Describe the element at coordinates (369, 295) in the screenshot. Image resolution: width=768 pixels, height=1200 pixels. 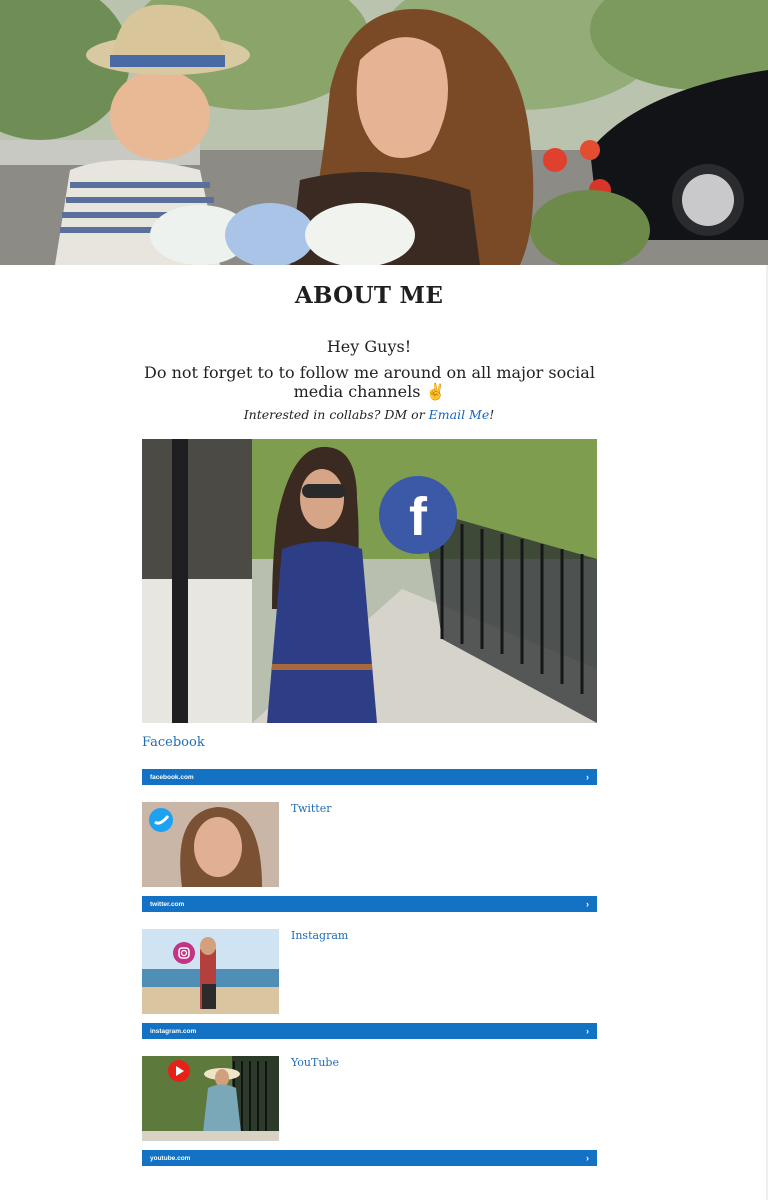
I see `page-title: ABOUT ME` at that location.